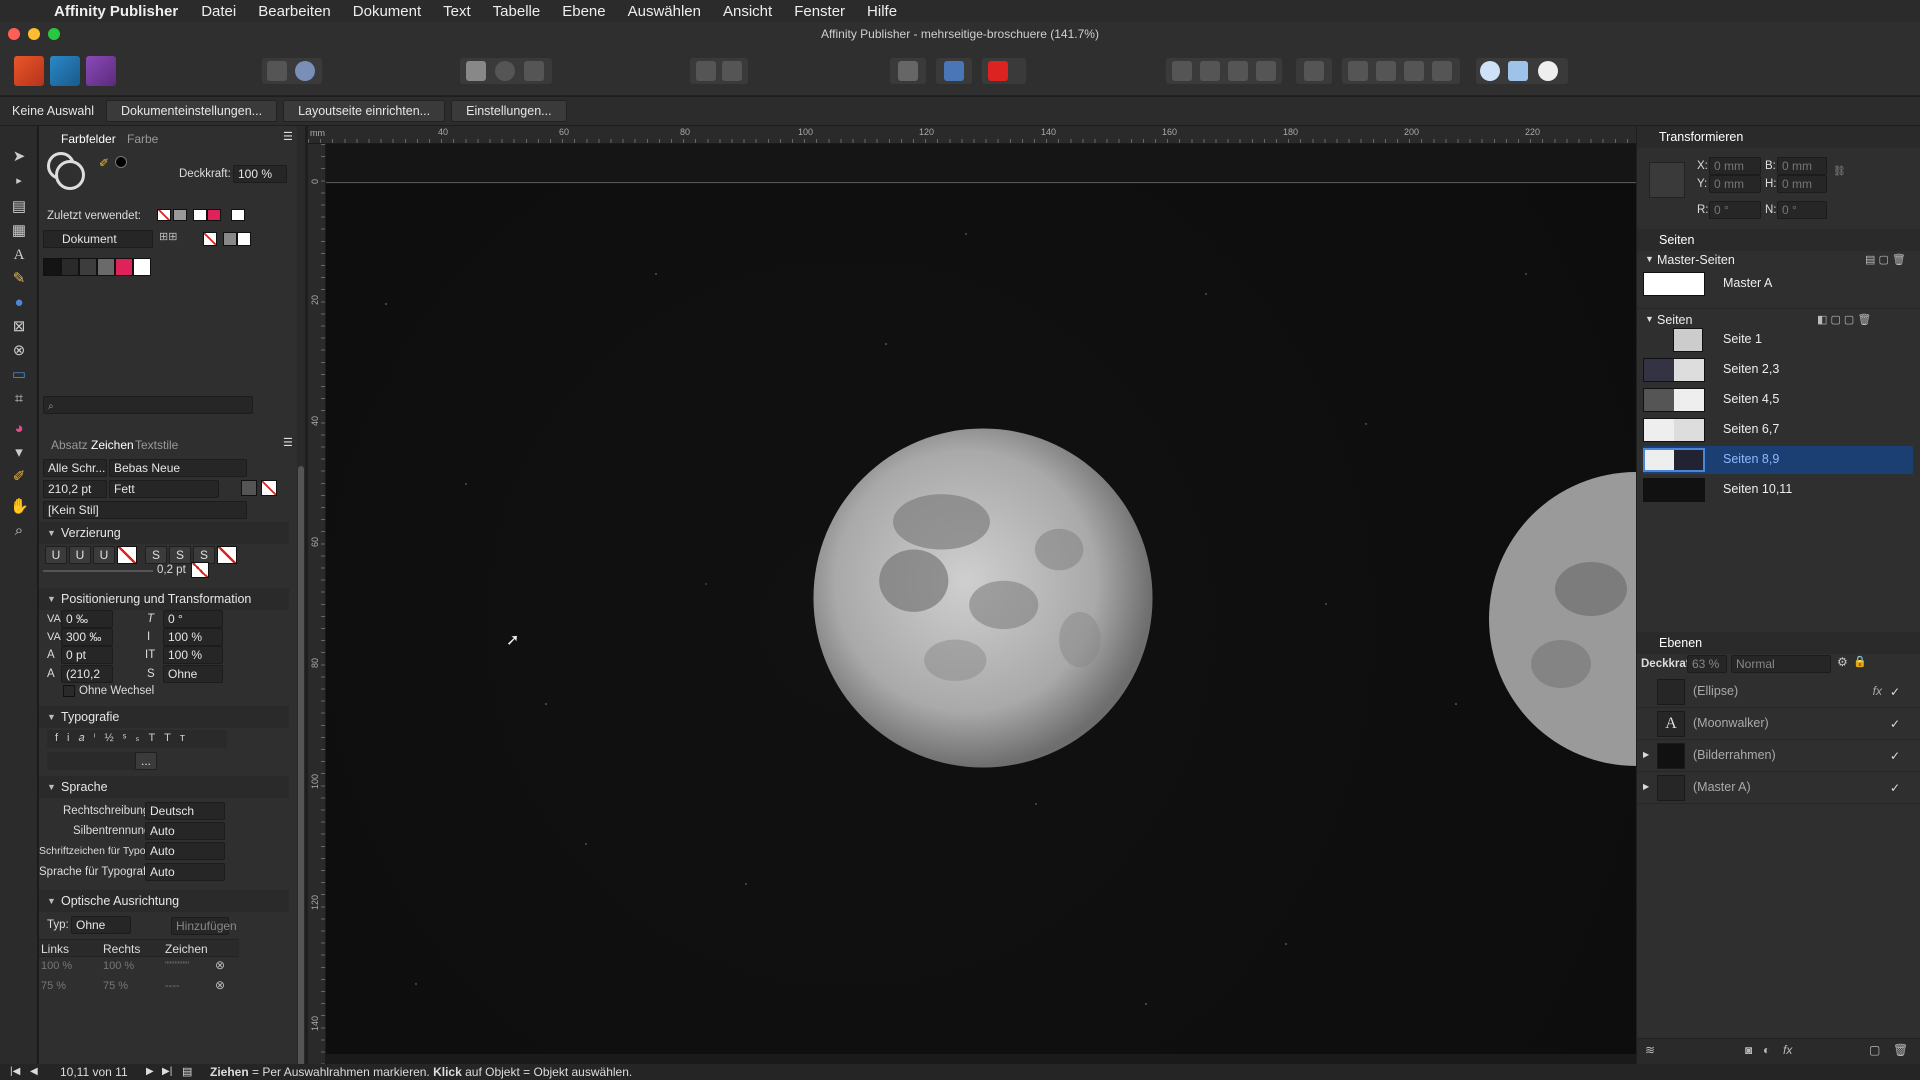 The image size is (1920, 1080). Describe the element at coordinates (193, 674) in the screenshot. I see `shear-select: Ohne` at that location.